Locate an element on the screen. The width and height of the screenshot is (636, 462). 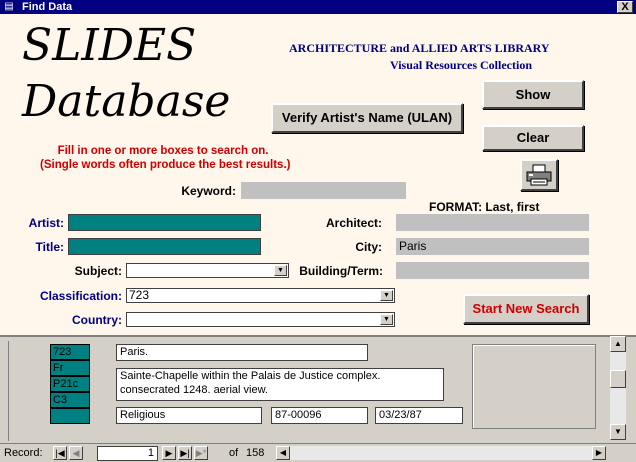
code-cell: 723 is located at coordinates (70, 352).